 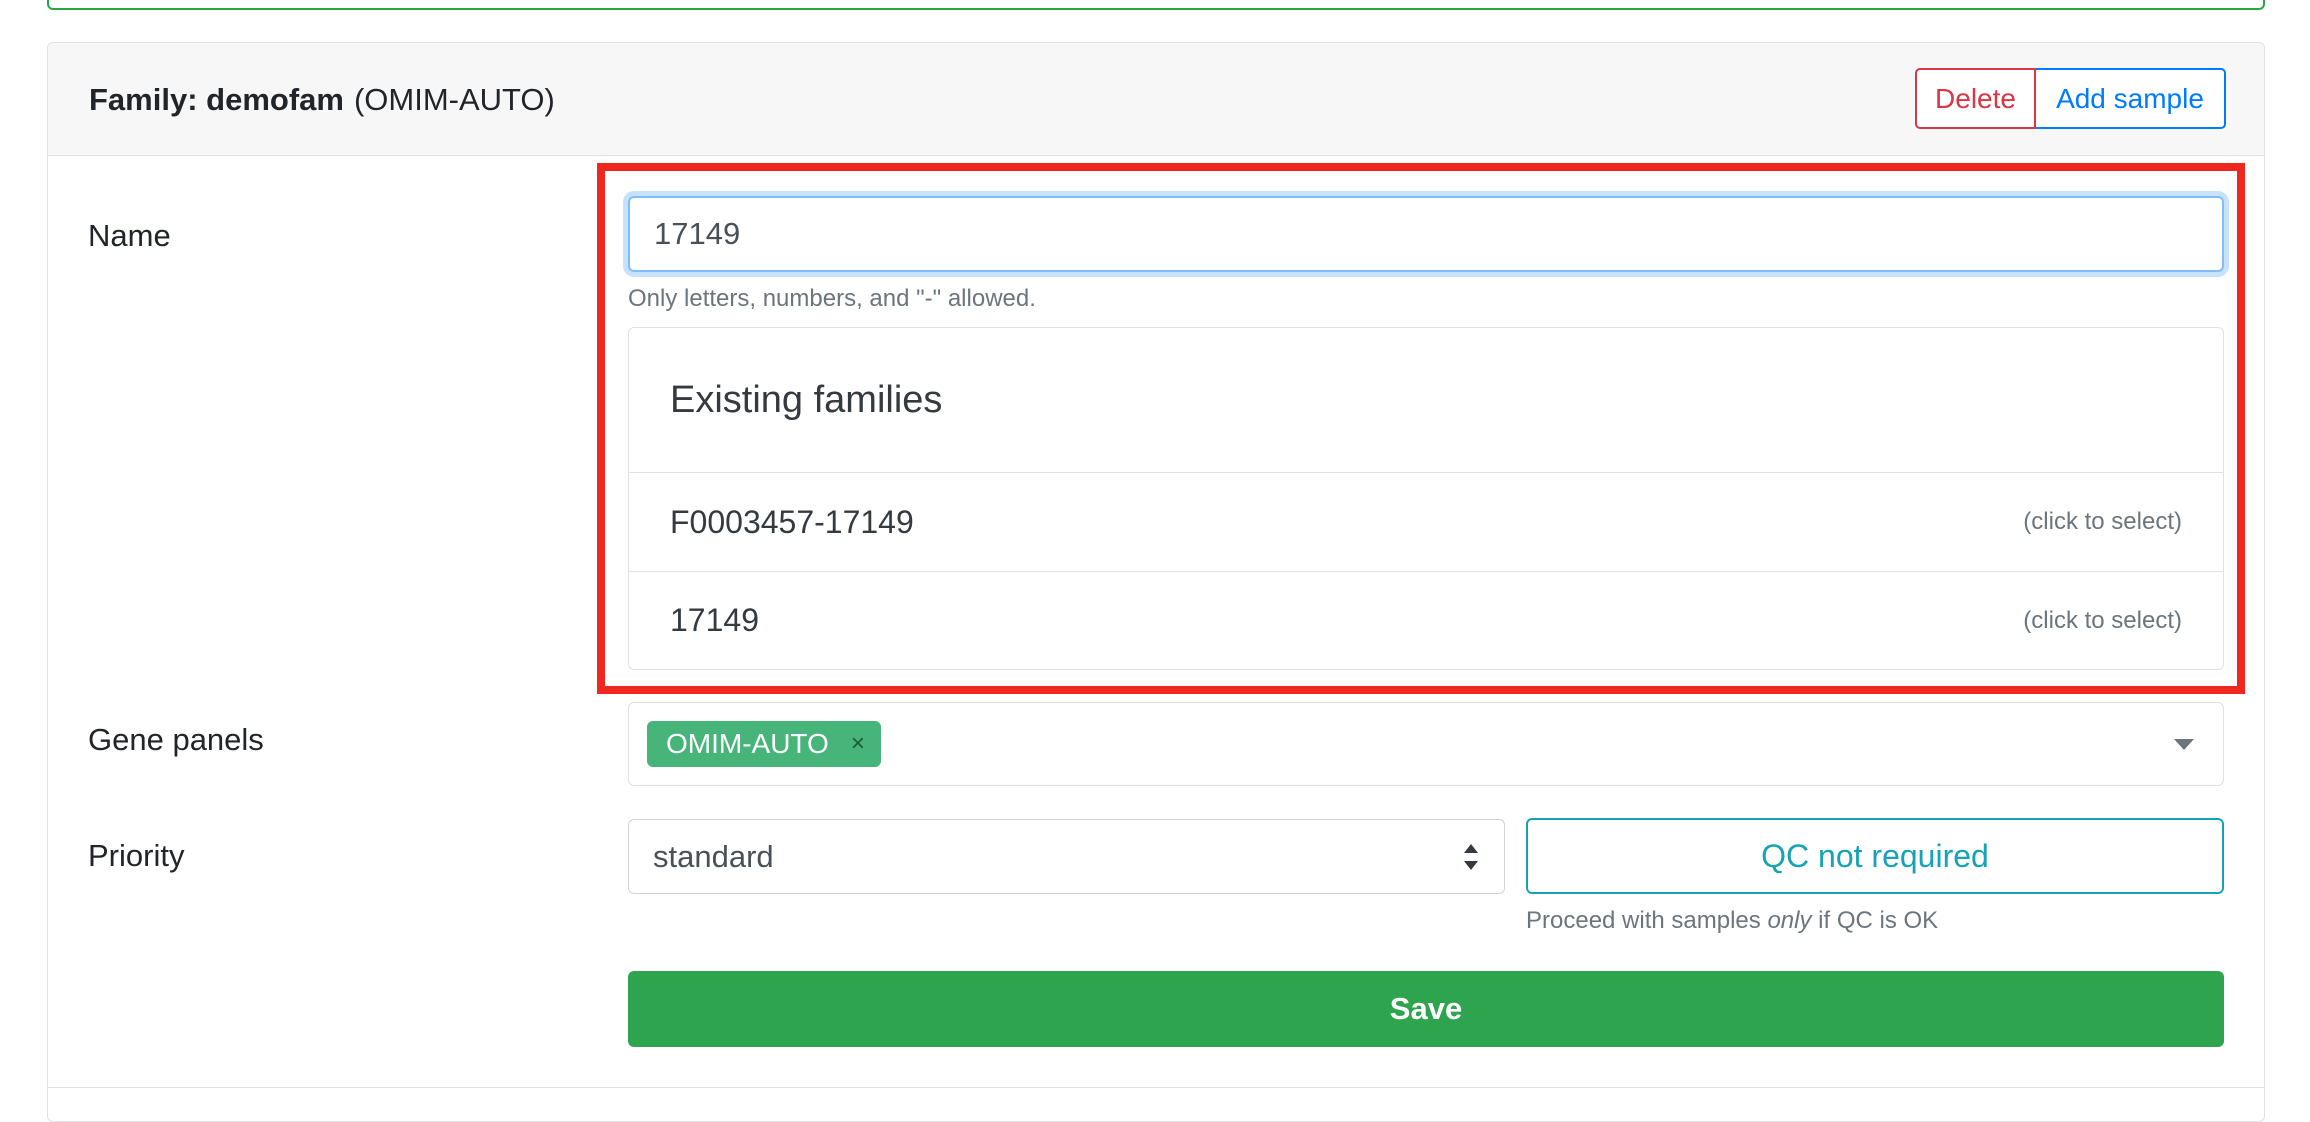 I want to click on gene-panel-tag-label: OMIM-AUTO, so click(x=747, y=743).